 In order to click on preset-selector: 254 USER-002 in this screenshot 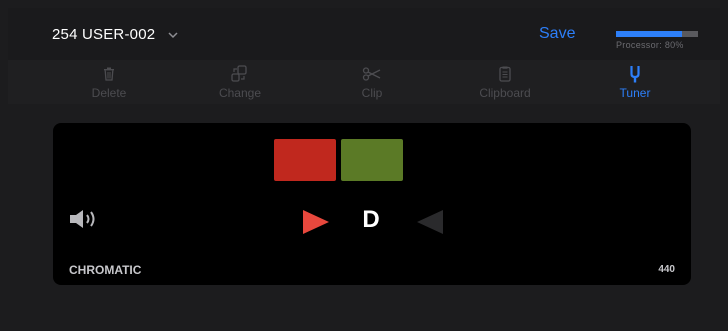, I will do `click(115, 34)`.